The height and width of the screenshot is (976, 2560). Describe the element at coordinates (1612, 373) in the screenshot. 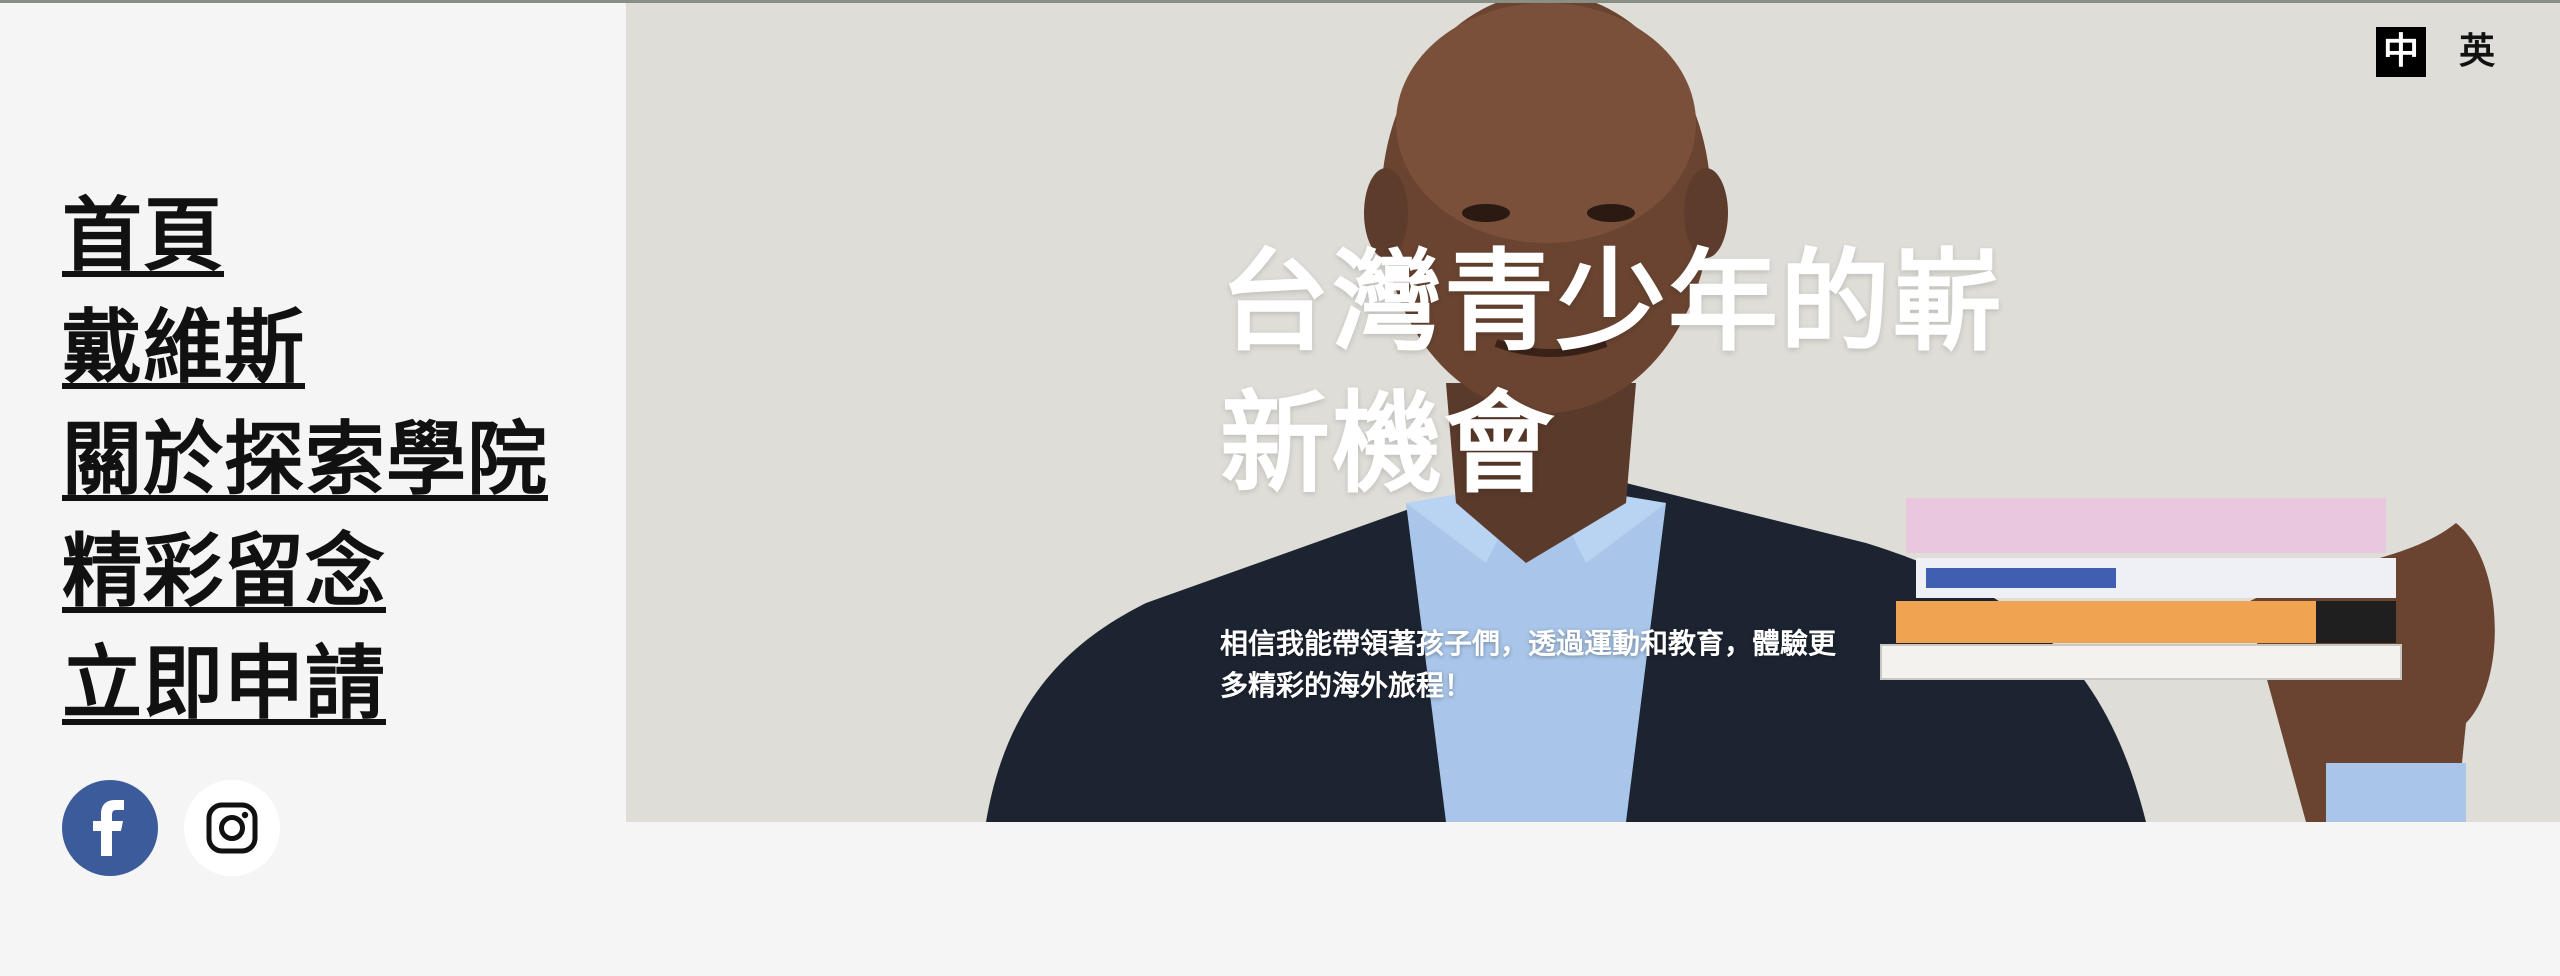

I see `hero-headline: 台灣青少年的嶄新機會` at that location.